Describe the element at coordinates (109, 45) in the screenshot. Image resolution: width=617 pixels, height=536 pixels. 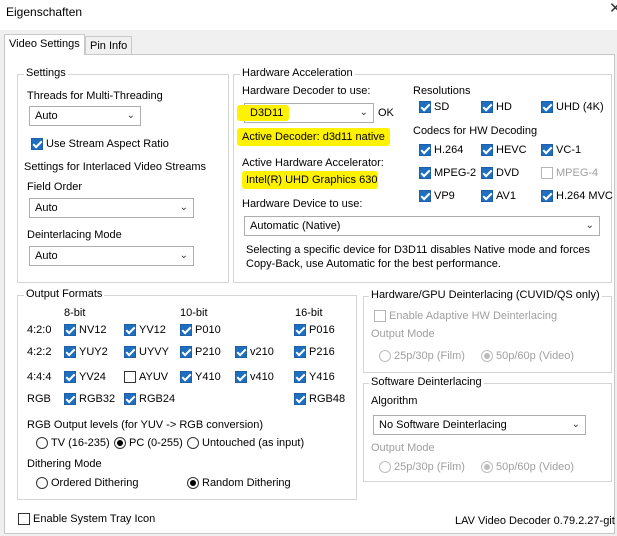
I see `tab-pin-info: Pin Info` at that location.